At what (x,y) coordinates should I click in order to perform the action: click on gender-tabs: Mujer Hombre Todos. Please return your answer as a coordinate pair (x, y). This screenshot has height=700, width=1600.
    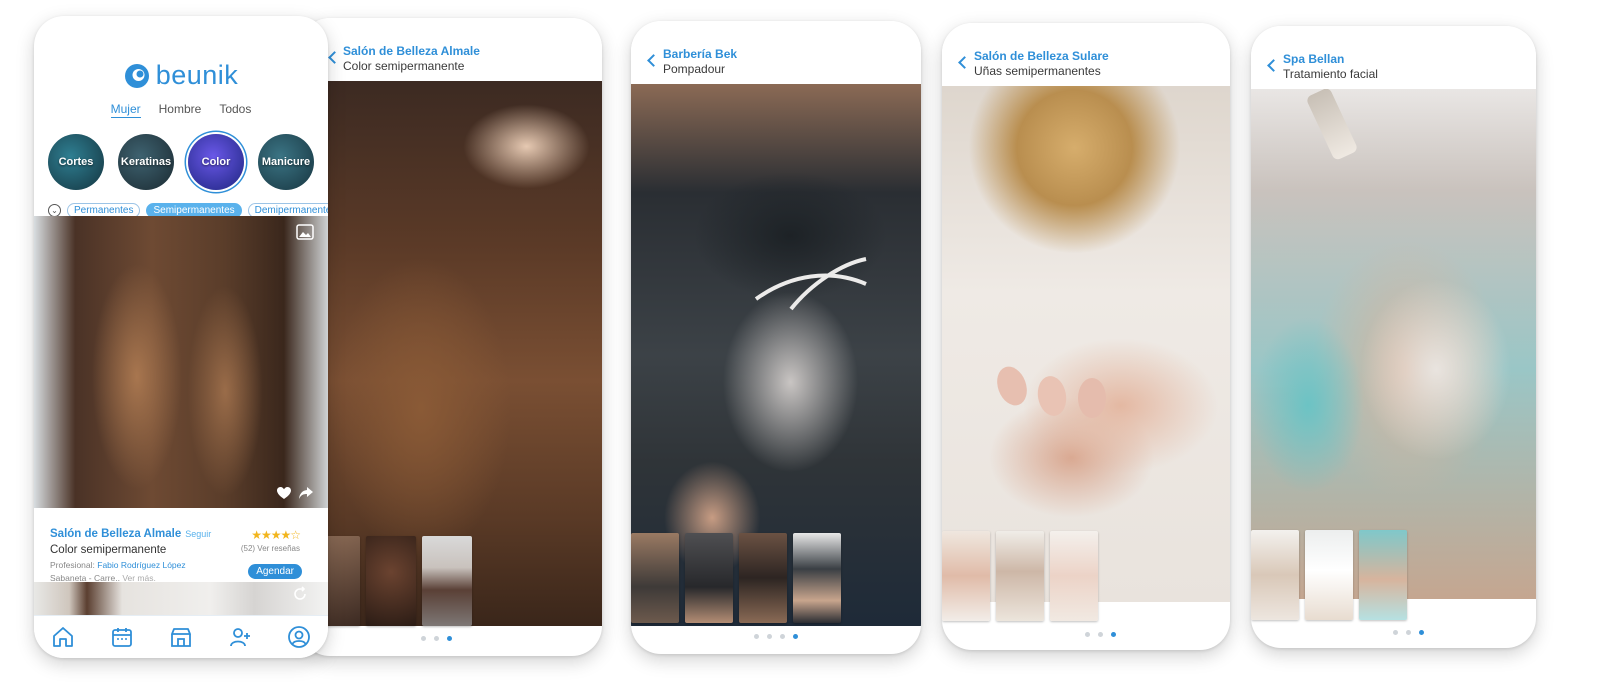
    Looking at the image, I should click on (181, 110).